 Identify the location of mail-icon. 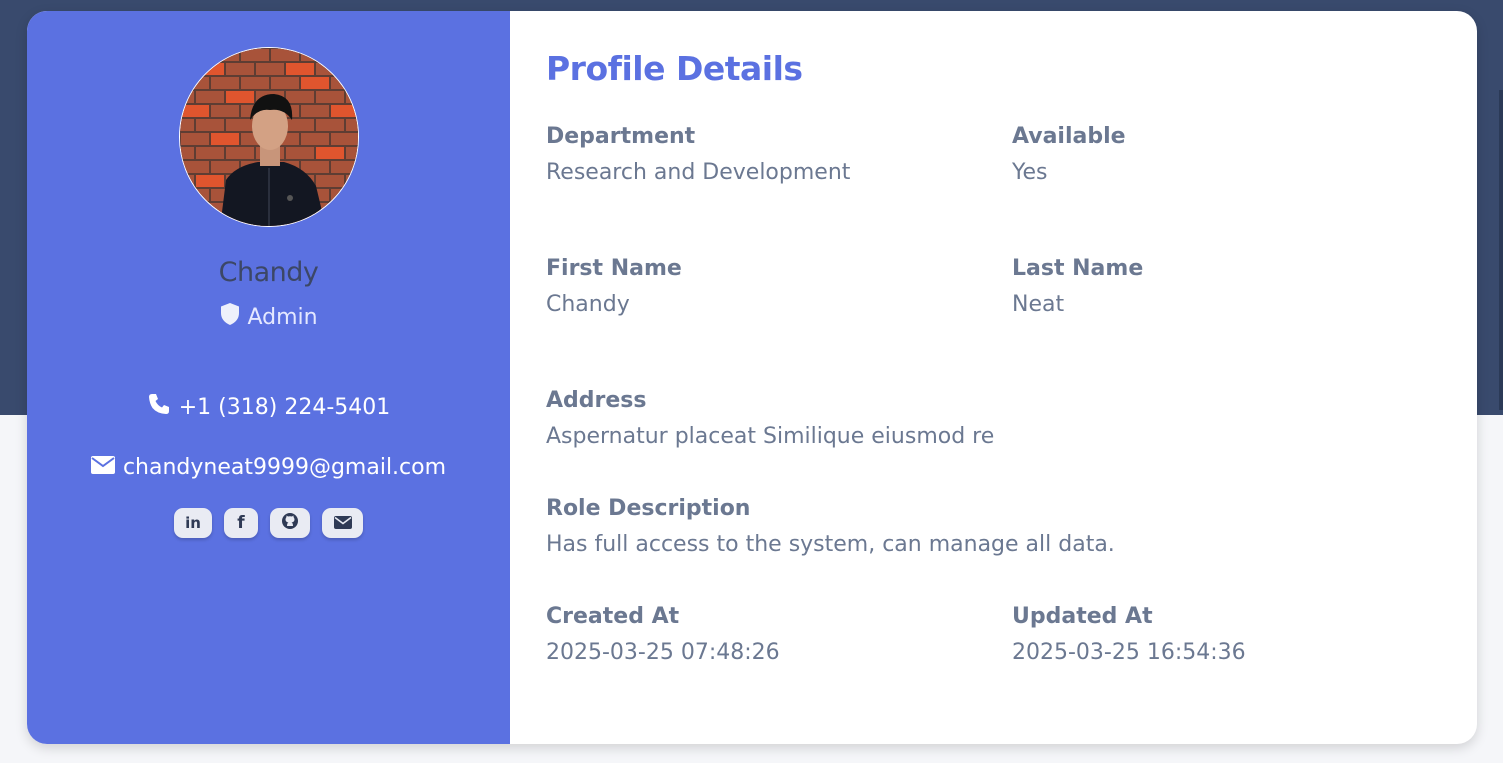
(342, 523).